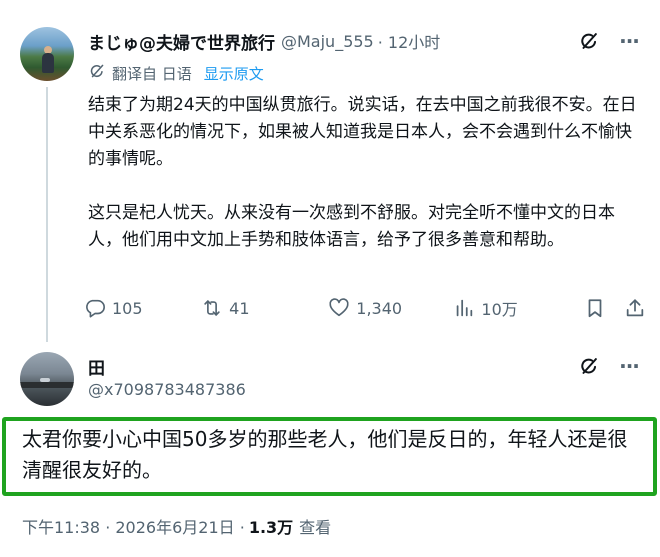  I want to click on repost-button: 41, so click(264, 308).